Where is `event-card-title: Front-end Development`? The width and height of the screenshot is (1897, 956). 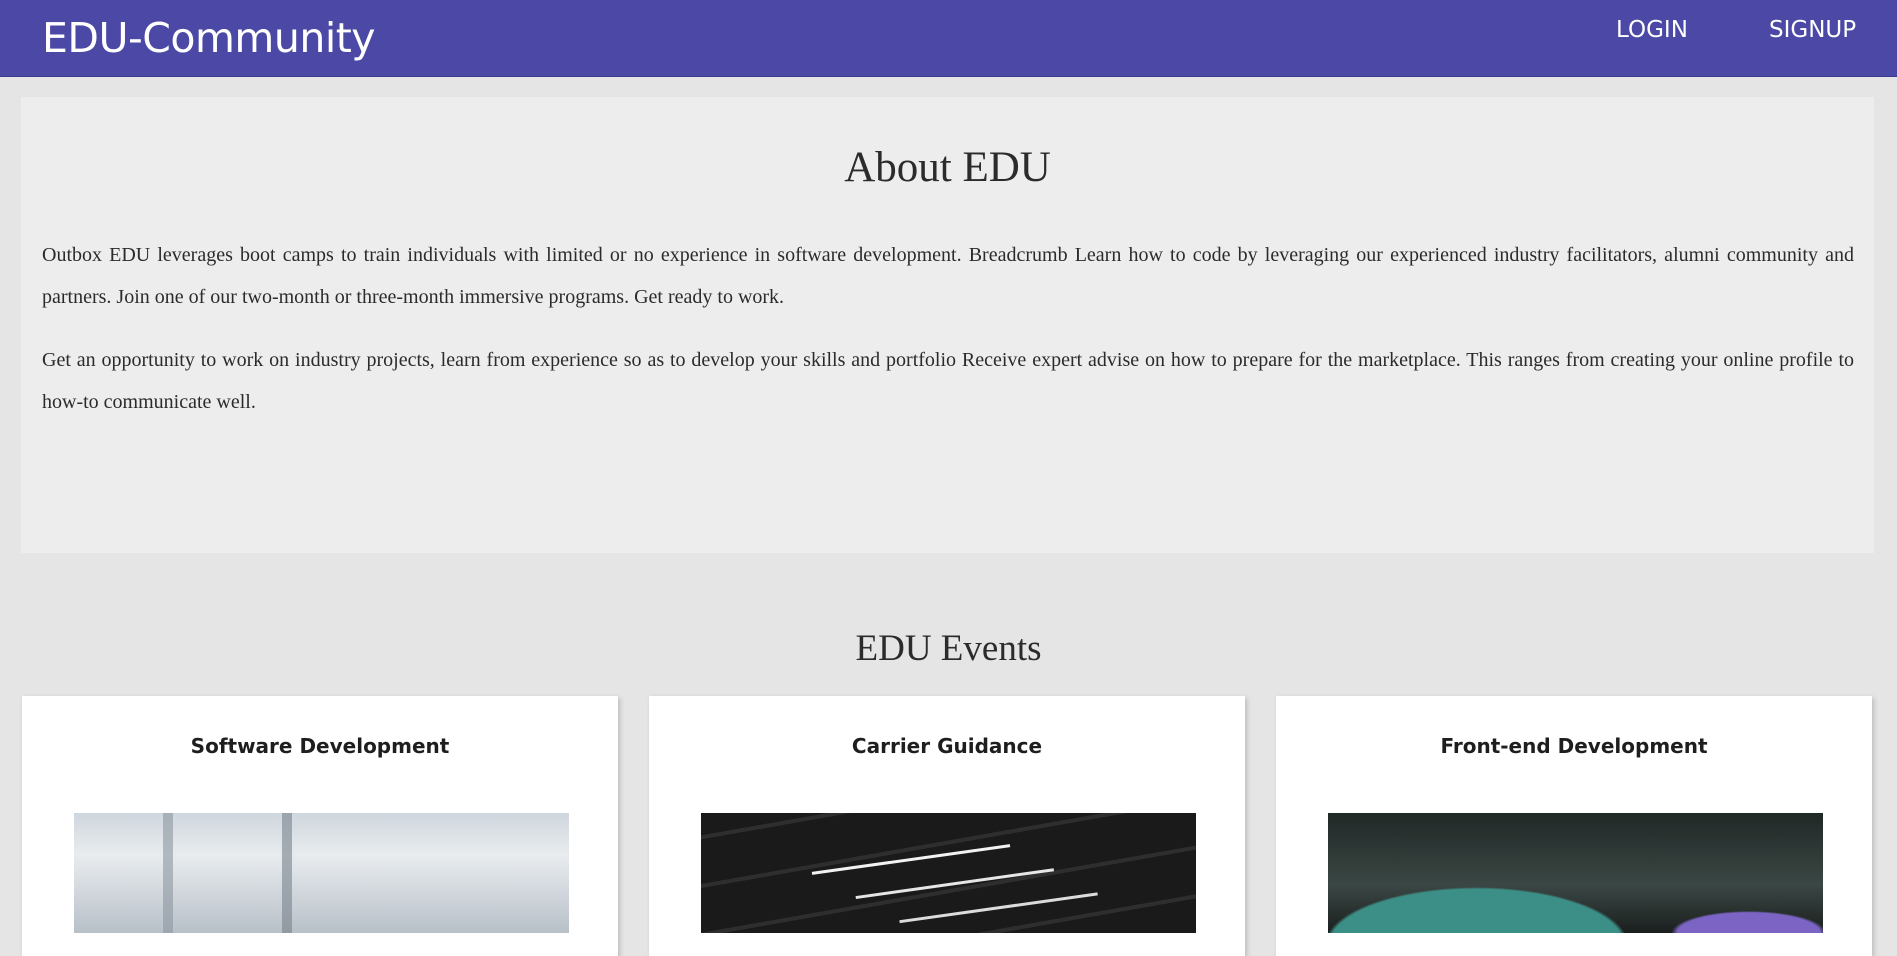
event-card-title: Front-end Development is located at coordinates (1574, 746).